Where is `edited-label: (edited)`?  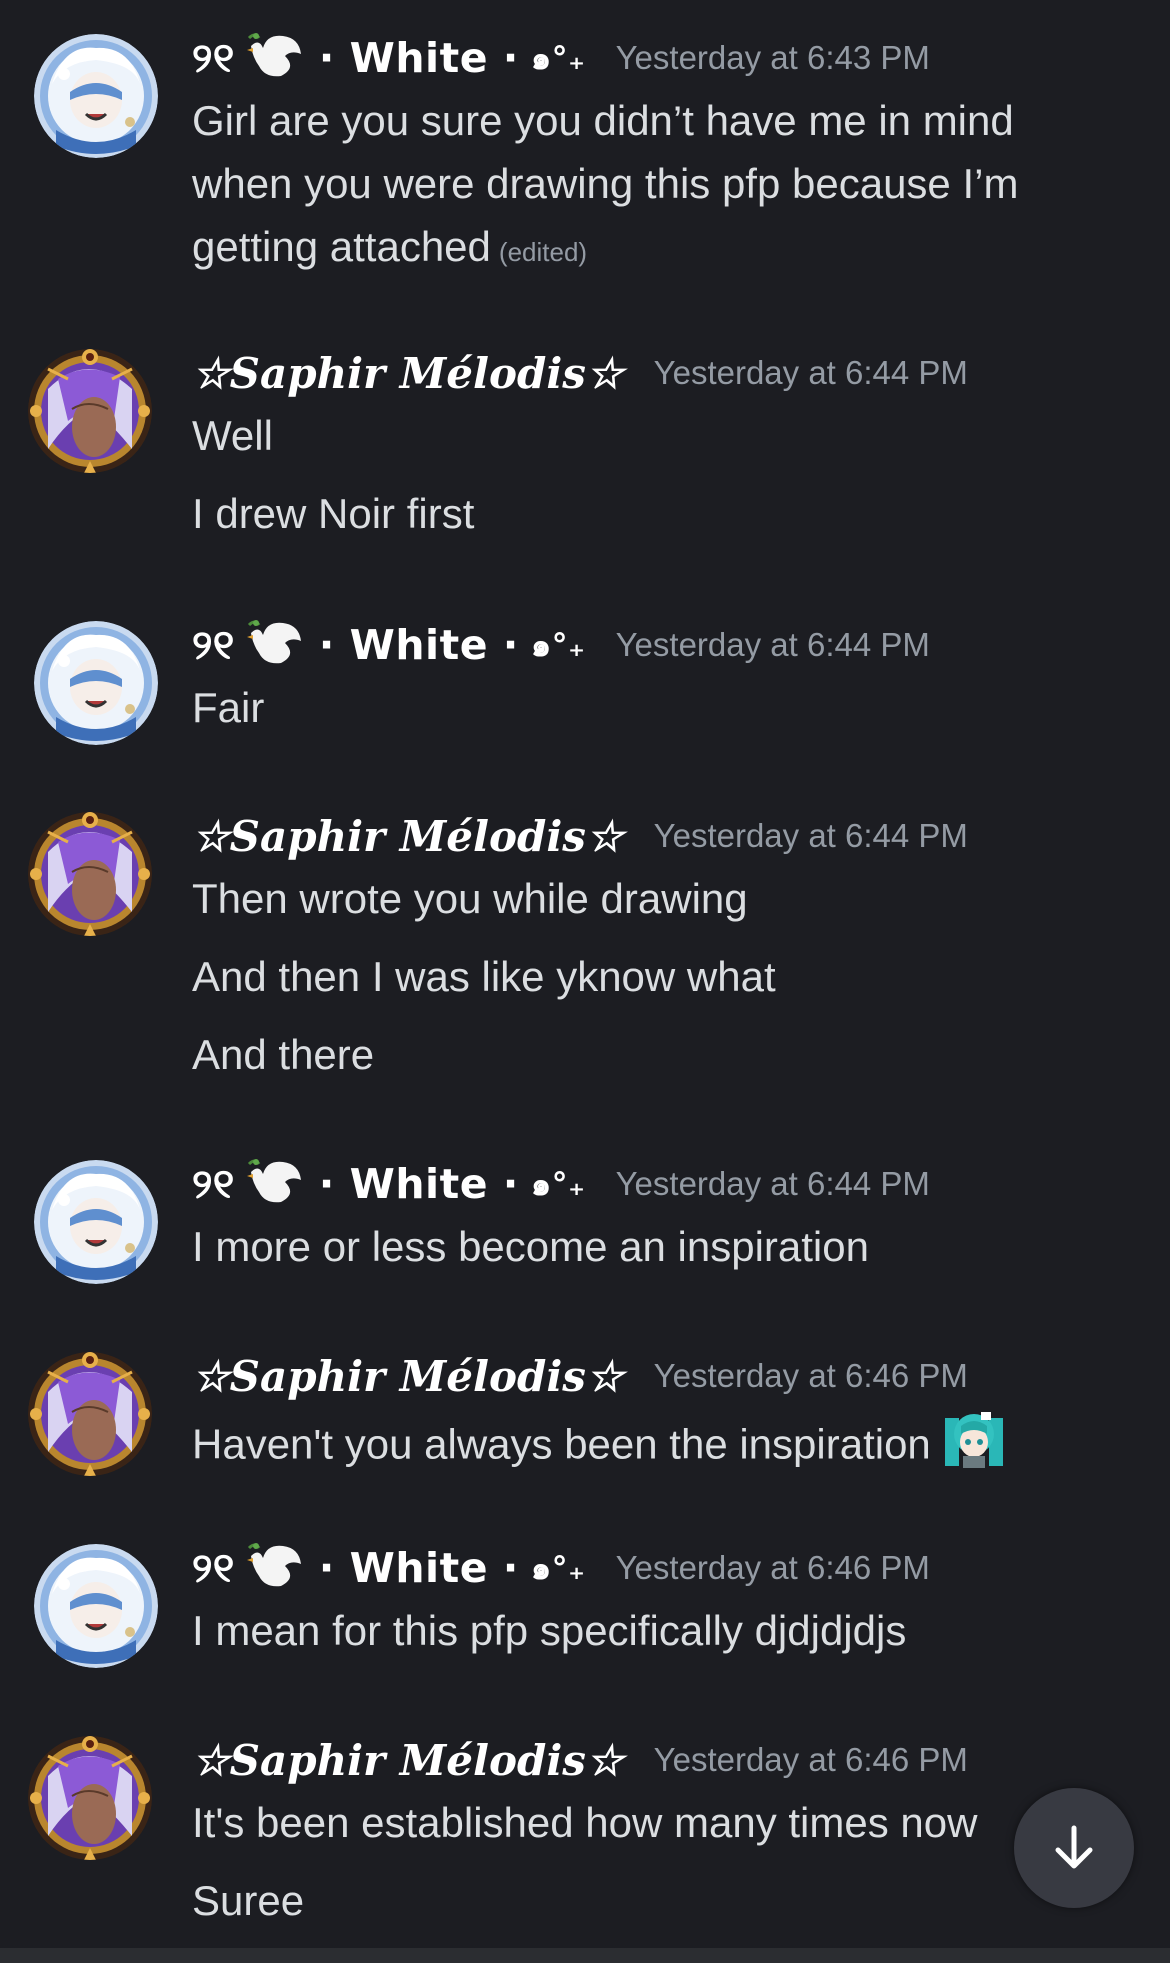
edited-label: (edited) is located at coordinates (543, 252).